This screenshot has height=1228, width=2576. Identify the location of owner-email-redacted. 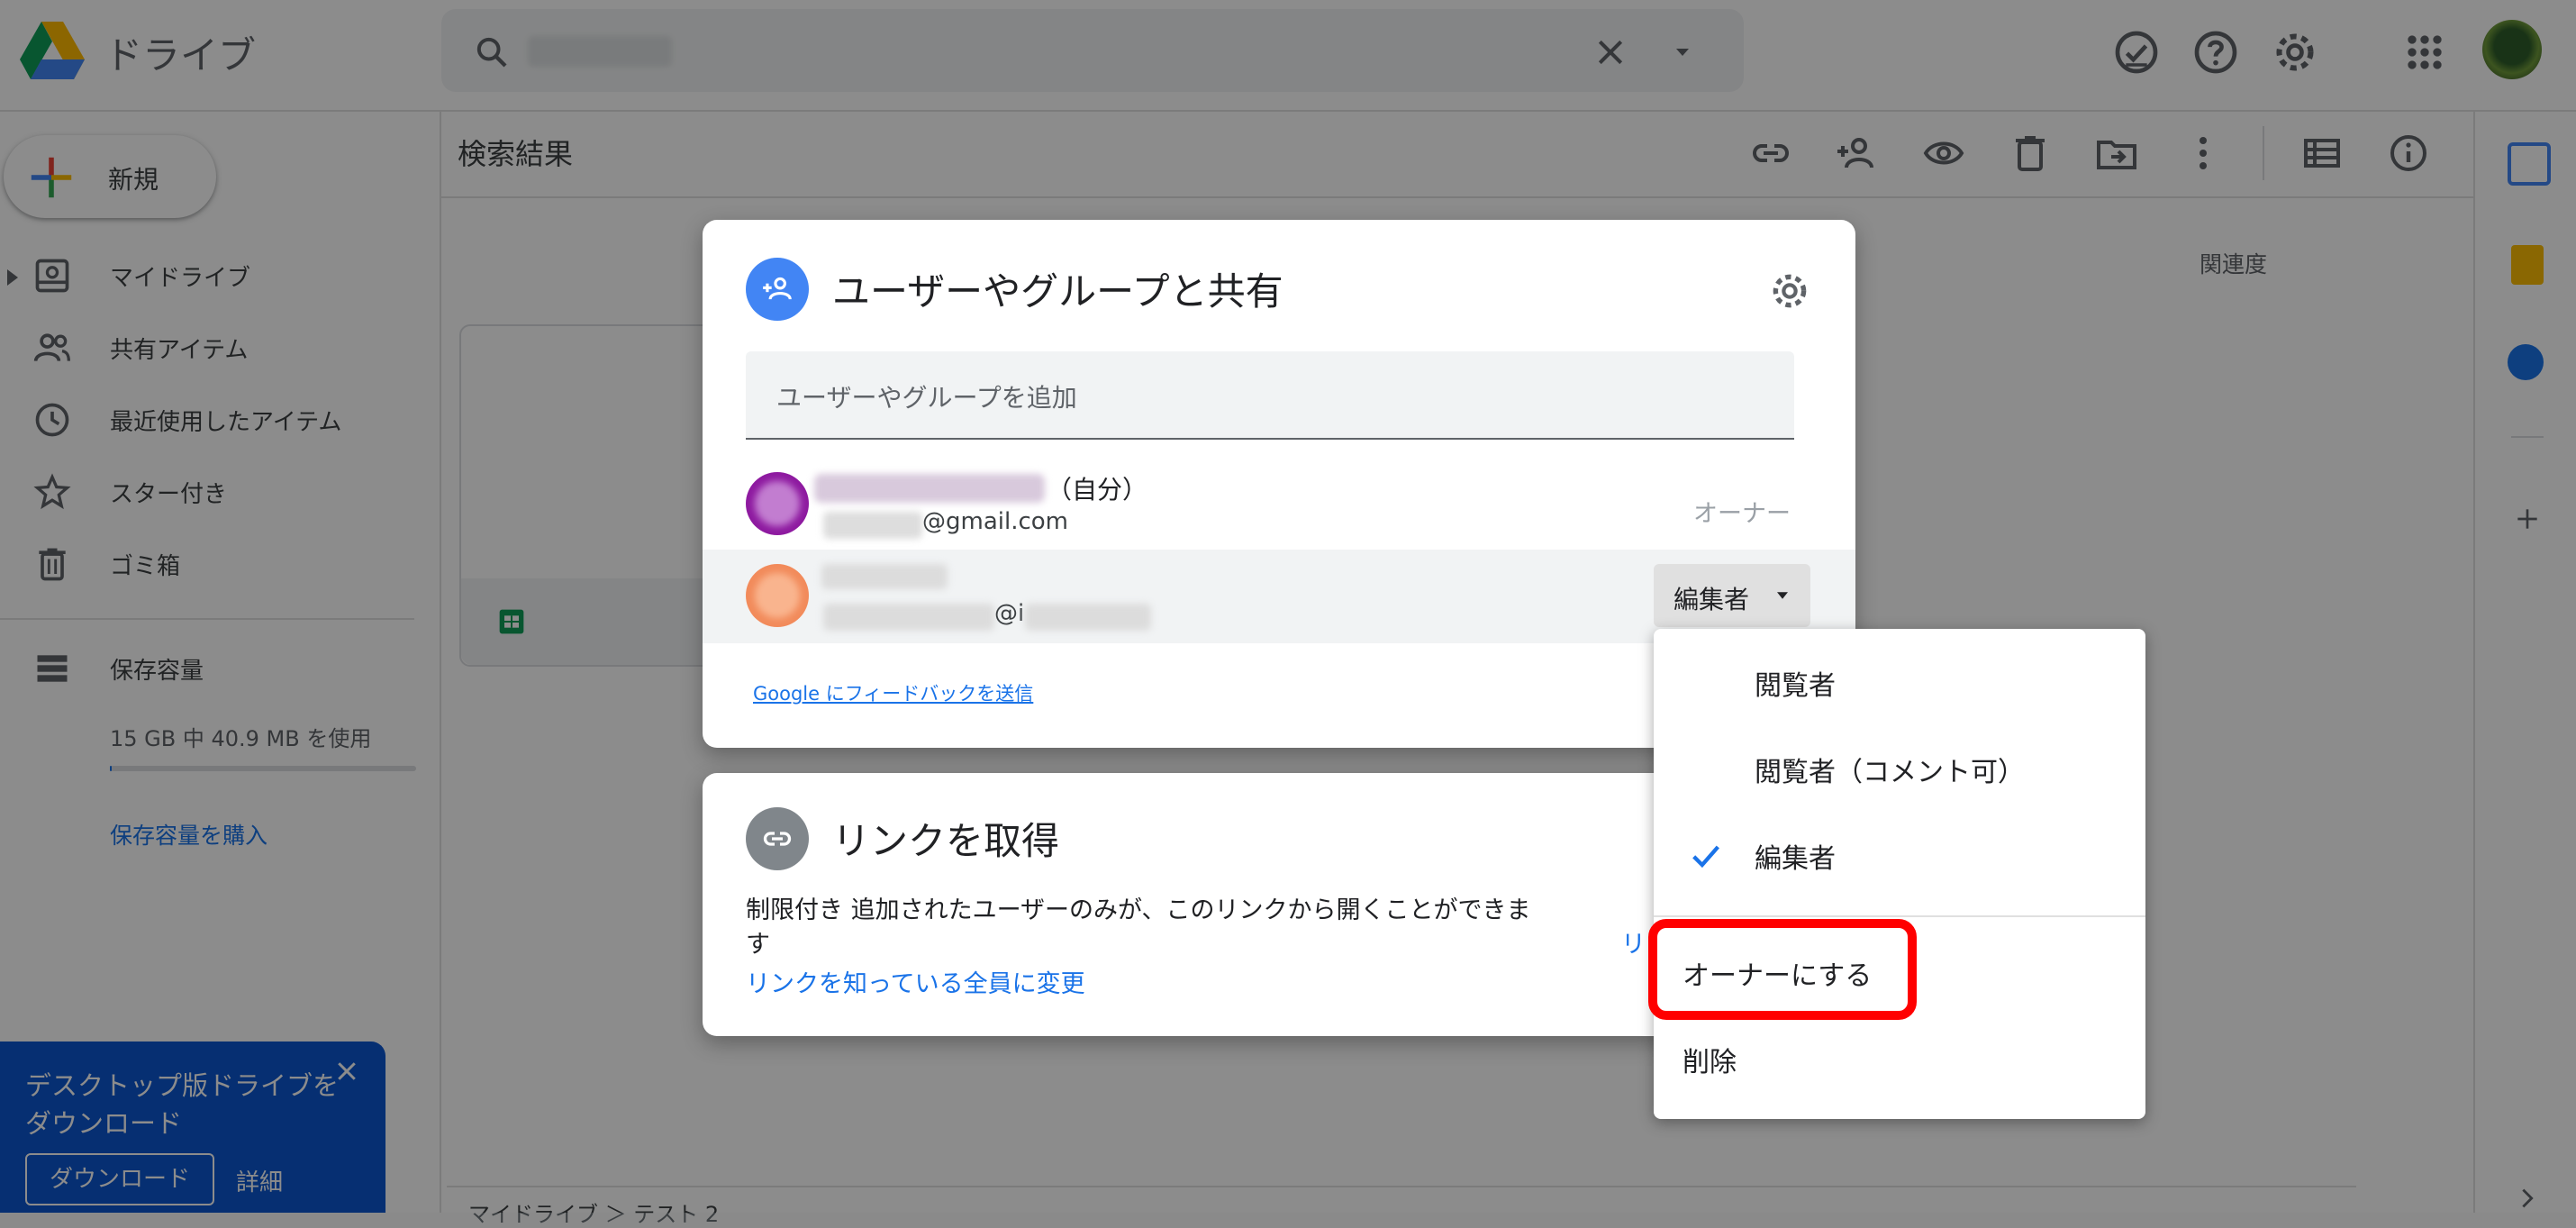
(872, 525).